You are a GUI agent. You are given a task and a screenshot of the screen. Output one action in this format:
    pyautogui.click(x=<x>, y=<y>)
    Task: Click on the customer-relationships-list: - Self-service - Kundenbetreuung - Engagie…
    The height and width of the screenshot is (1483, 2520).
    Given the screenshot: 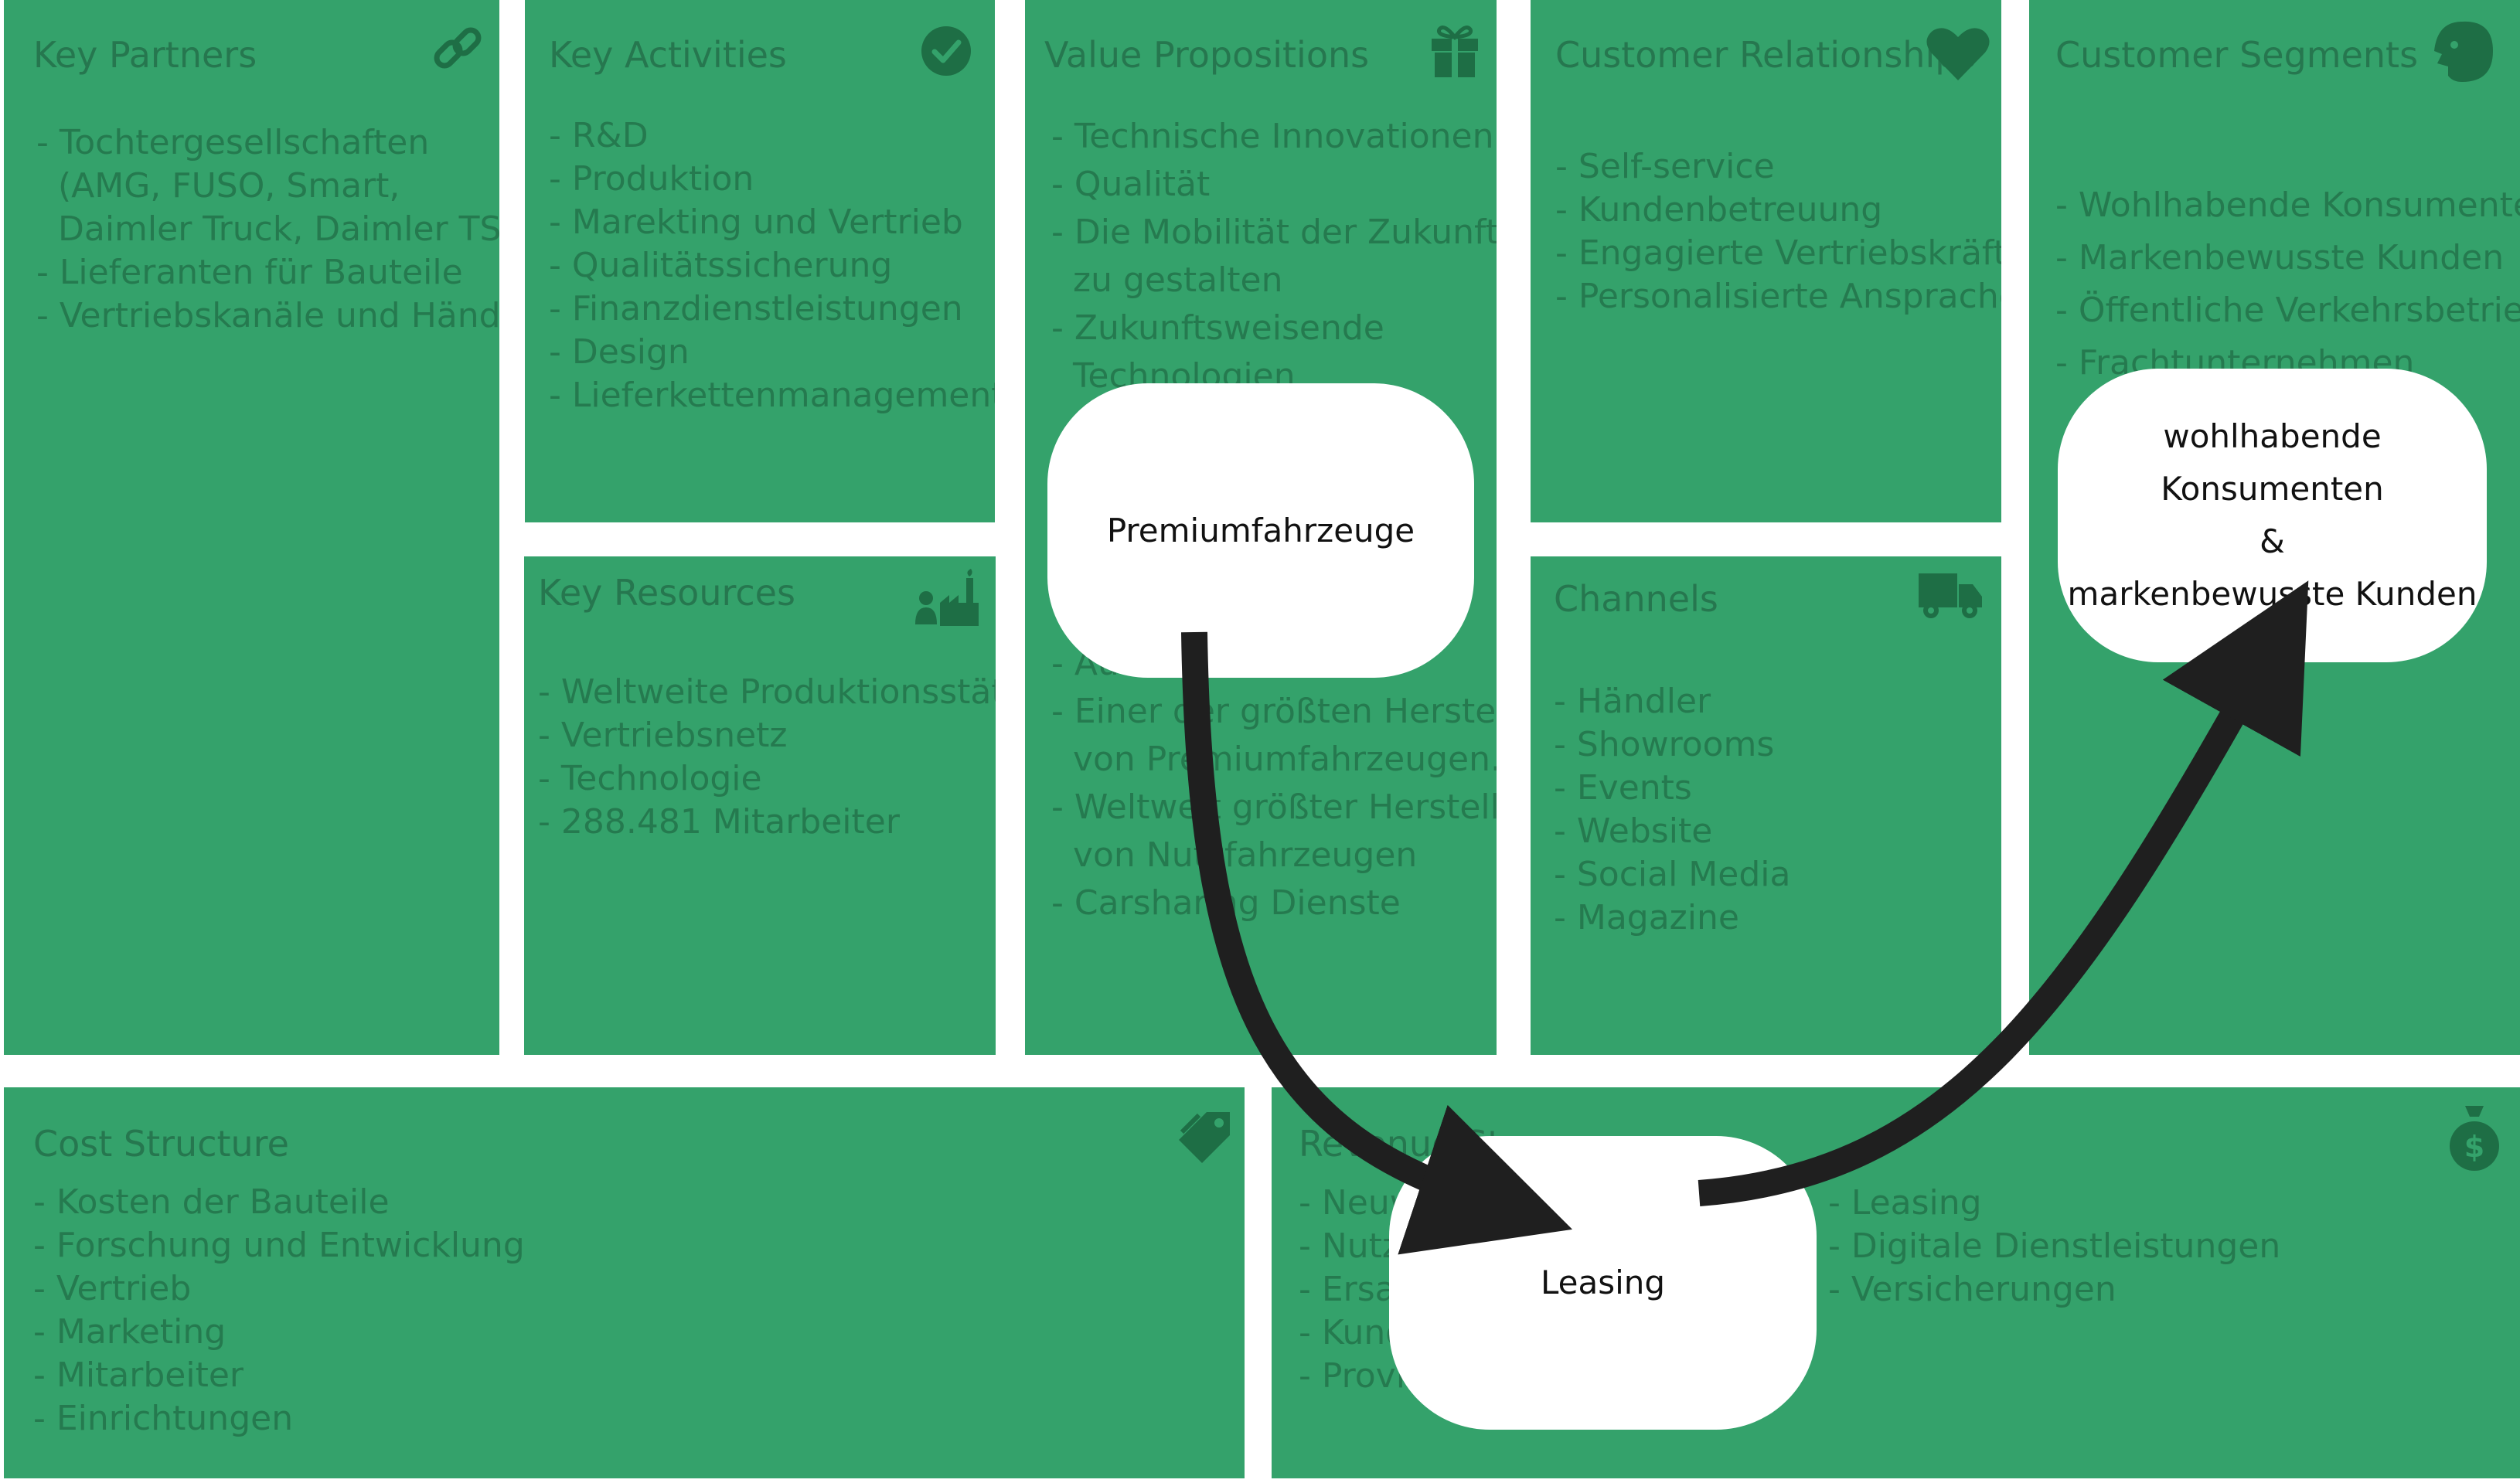 What is the action you would take?
    pyautogui.click(x=1778, y=232)
    